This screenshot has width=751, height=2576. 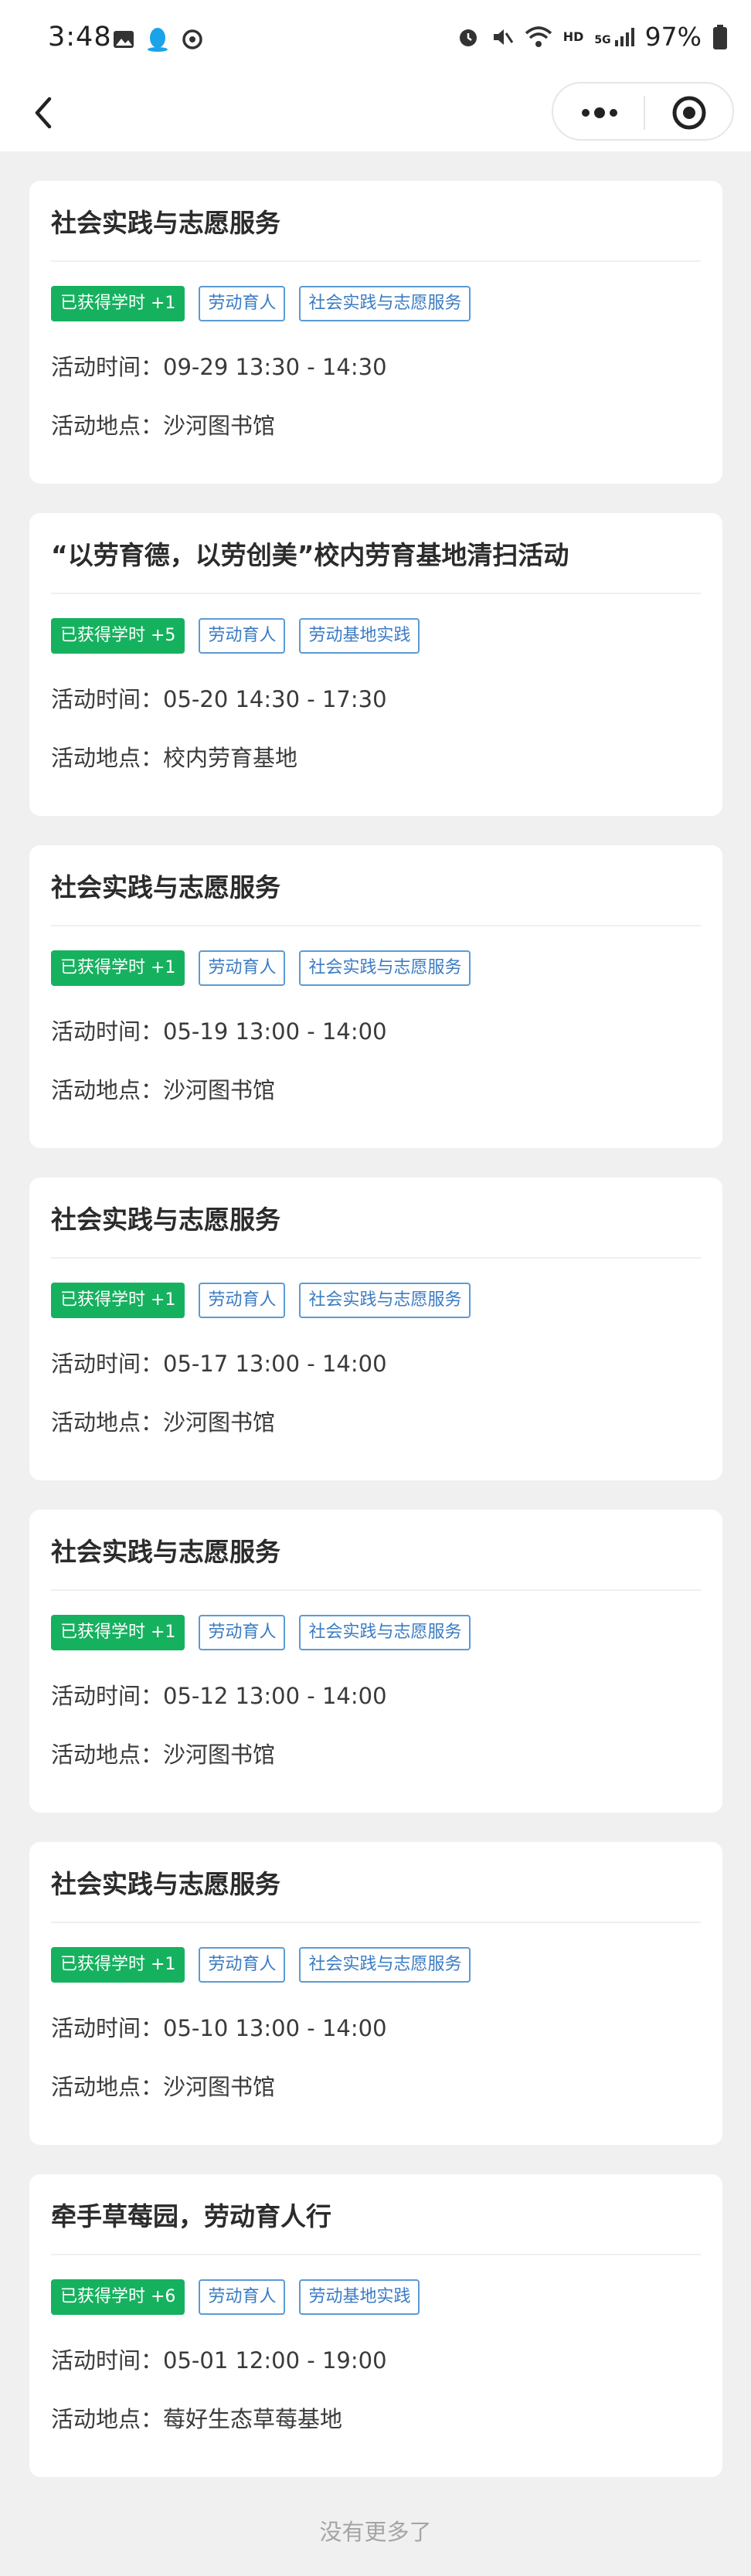 I want to click on credit-badge: 已获得学时 +5, so click(x=118, y=636).